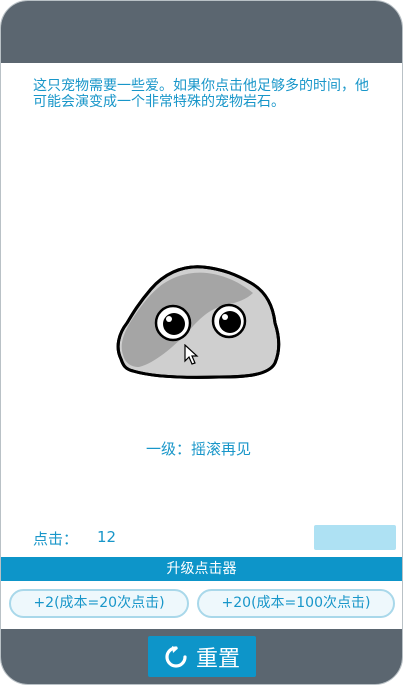  What do you see at coordinates (296, 603) in the screenshot?
I see `buy-plus-20-button: +20(成本=100次点击)` at bounding box center [296, 603].